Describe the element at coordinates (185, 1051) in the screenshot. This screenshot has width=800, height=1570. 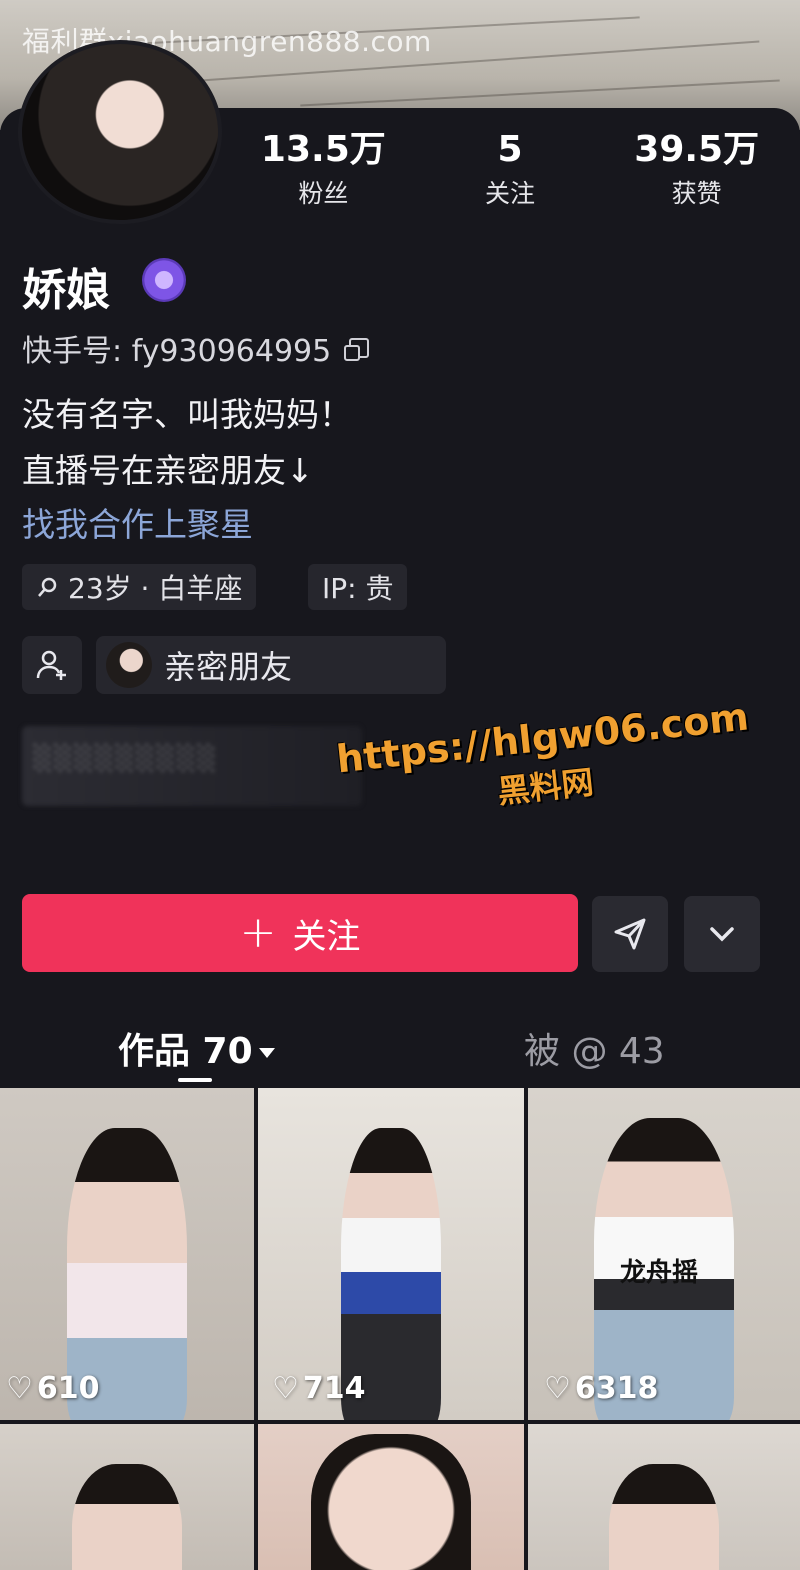
I see `tab-works-label: 作品 70` at that location.